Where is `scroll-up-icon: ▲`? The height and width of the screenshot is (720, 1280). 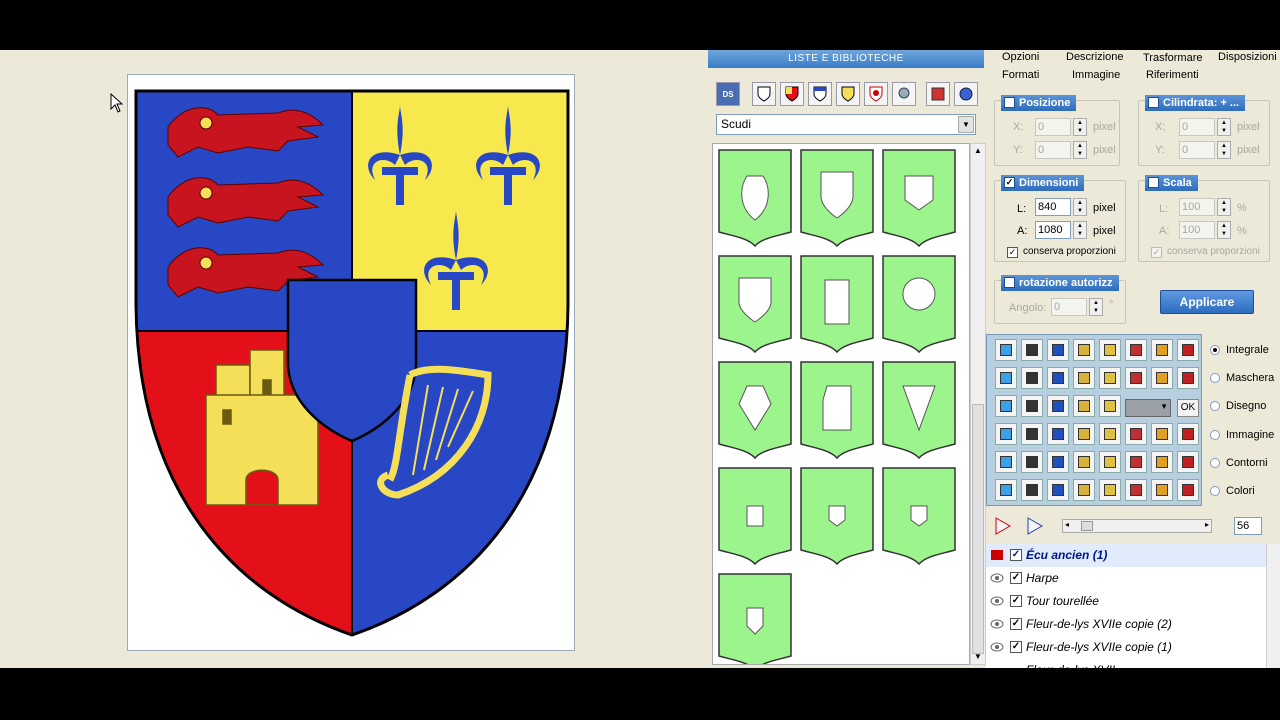 scroll-up-icon: ▲ is located at coordinates (978, 151).